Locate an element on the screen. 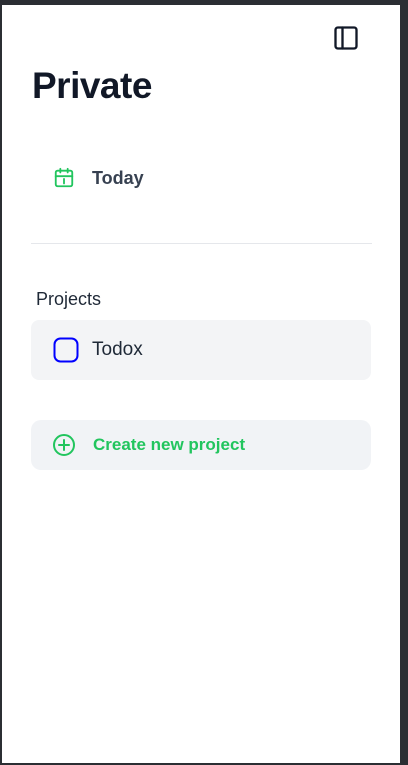 Image resolution: width=408 pixels, height=765 pixels. create-project-button: Create new project is located at coordinates (201, 445).